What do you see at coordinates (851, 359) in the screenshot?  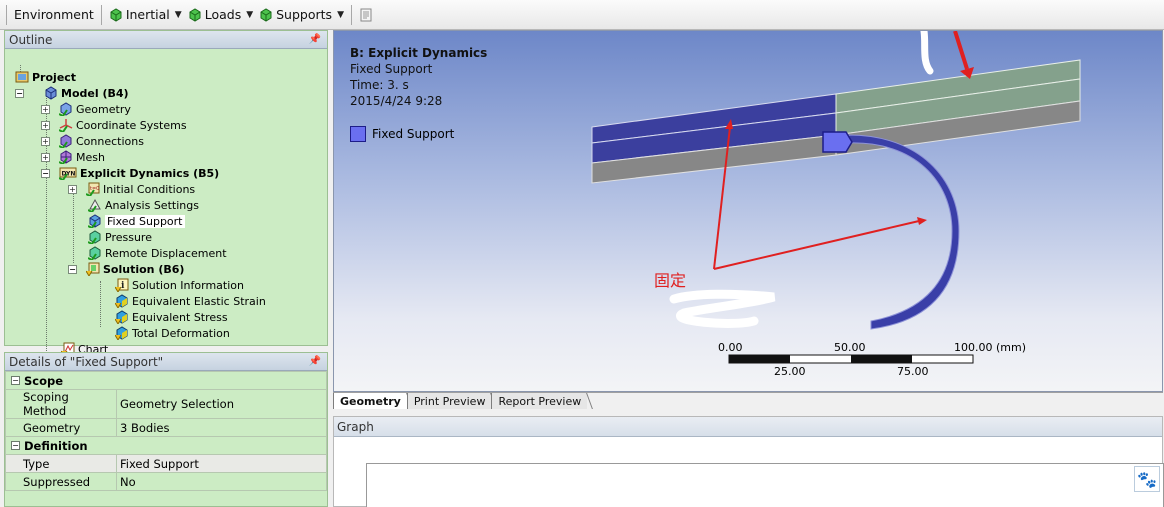 I see `scale-bar` at bounding box center [851, 359].